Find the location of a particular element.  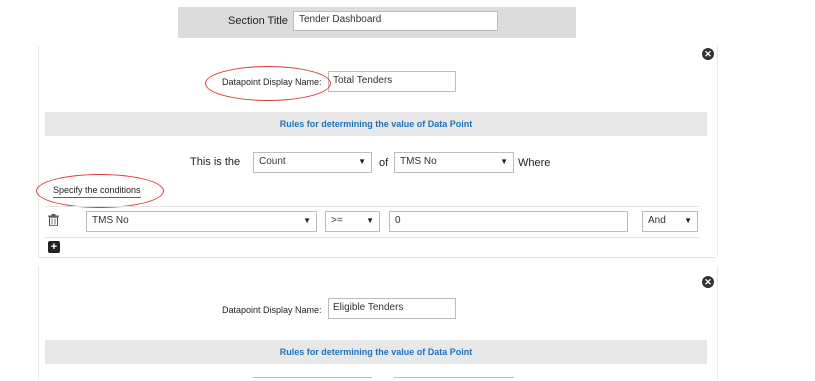

condition-field-select: TMS No ▼ is located at coordinates (201, 221).